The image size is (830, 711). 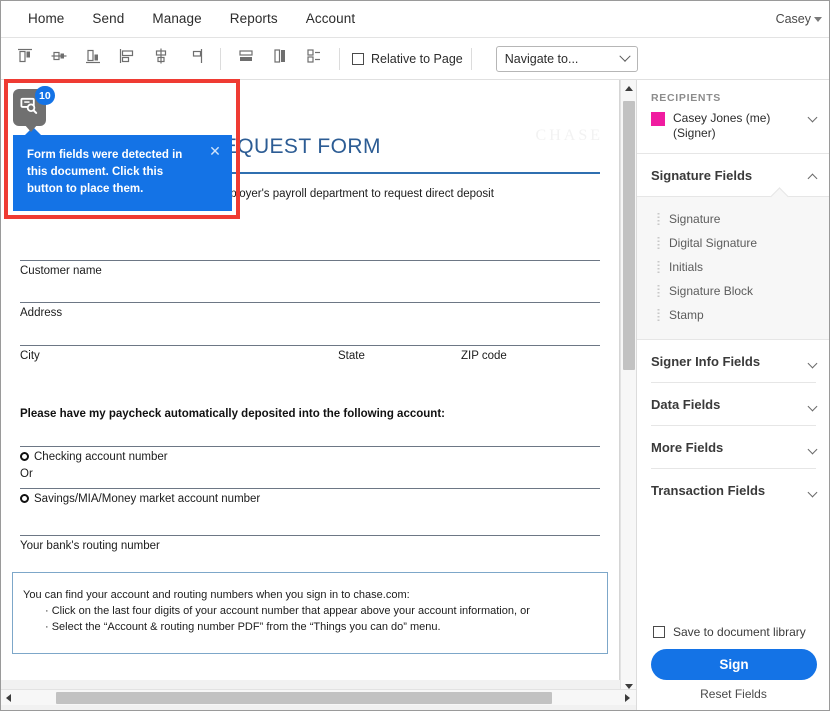 I want to click on same-height-button, so click(x=280, y=59).